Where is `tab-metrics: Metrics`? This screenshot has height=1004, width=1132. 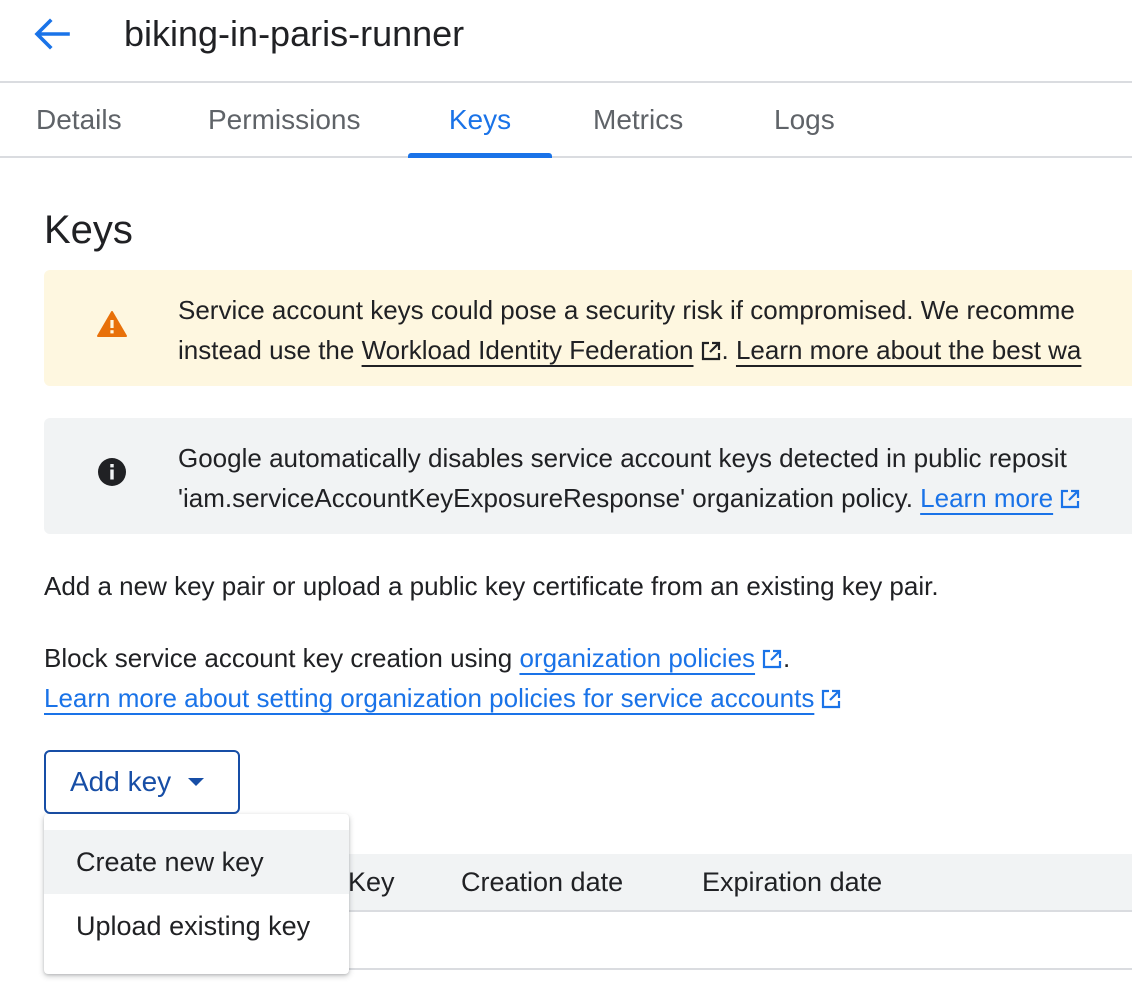
tab-metrics: Metrics is located at coordinates (638, 119).